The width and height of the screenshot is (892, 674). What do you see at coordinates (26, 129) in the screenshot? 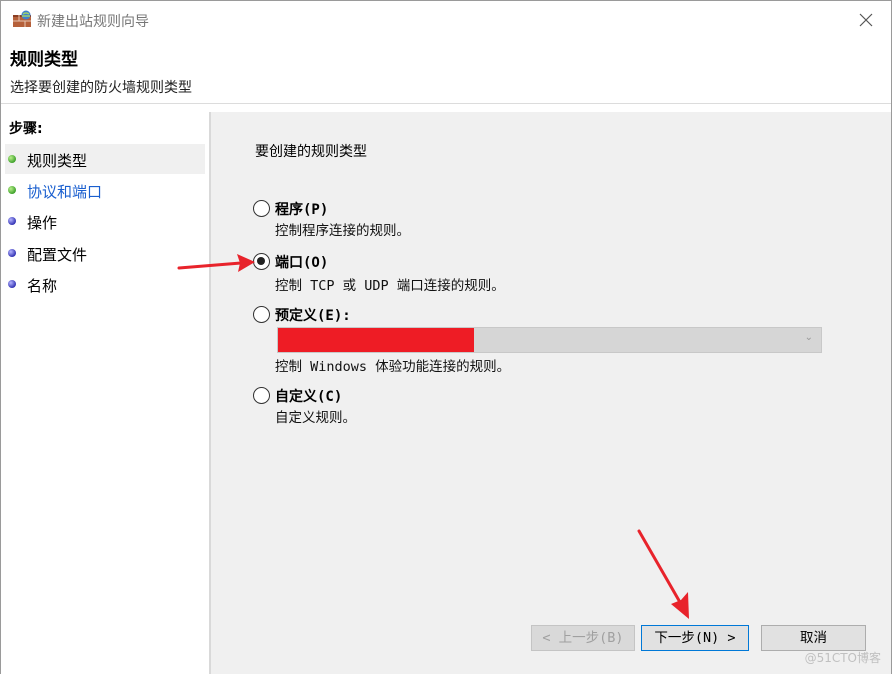
I see `steps-label: 步骤:` at bounding box center [26, 129].